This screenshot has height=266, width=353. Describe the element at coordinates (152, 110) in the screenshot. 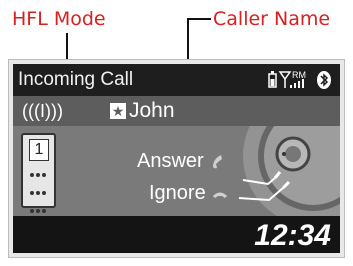

I see `caller-name: John` at that location.